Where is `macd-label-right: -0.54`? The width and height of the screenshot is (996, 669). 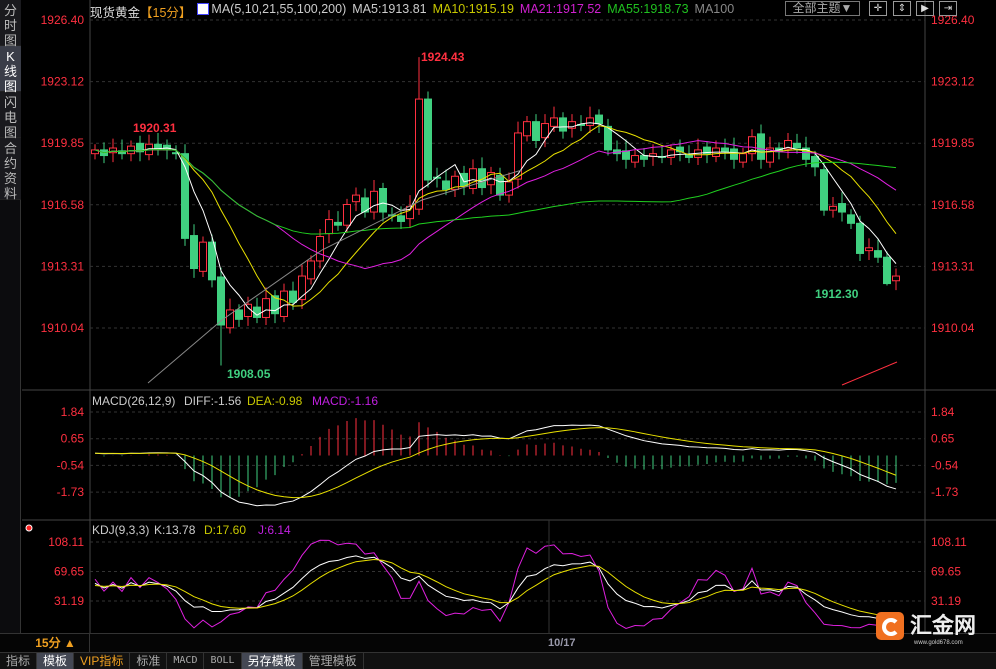
macd-label-right: -0.54 is located at coordinates (945, 465).